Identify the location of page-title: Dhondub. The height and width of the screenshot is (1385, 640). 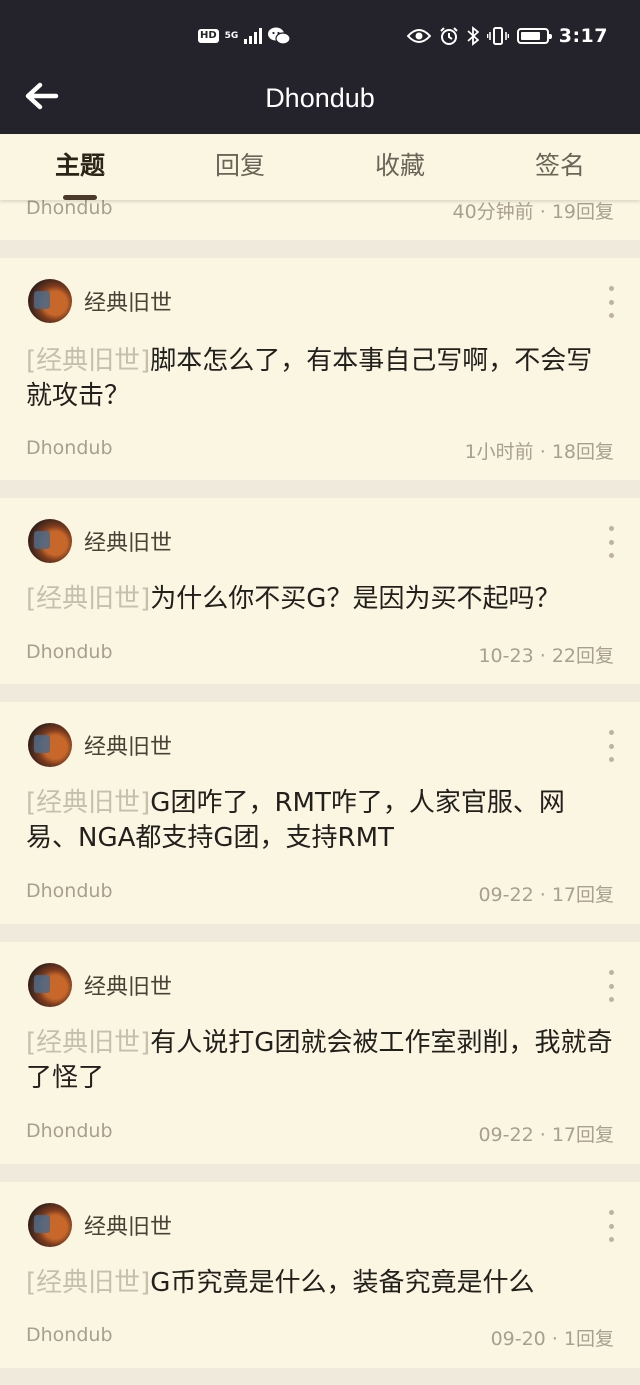
(320, 98).